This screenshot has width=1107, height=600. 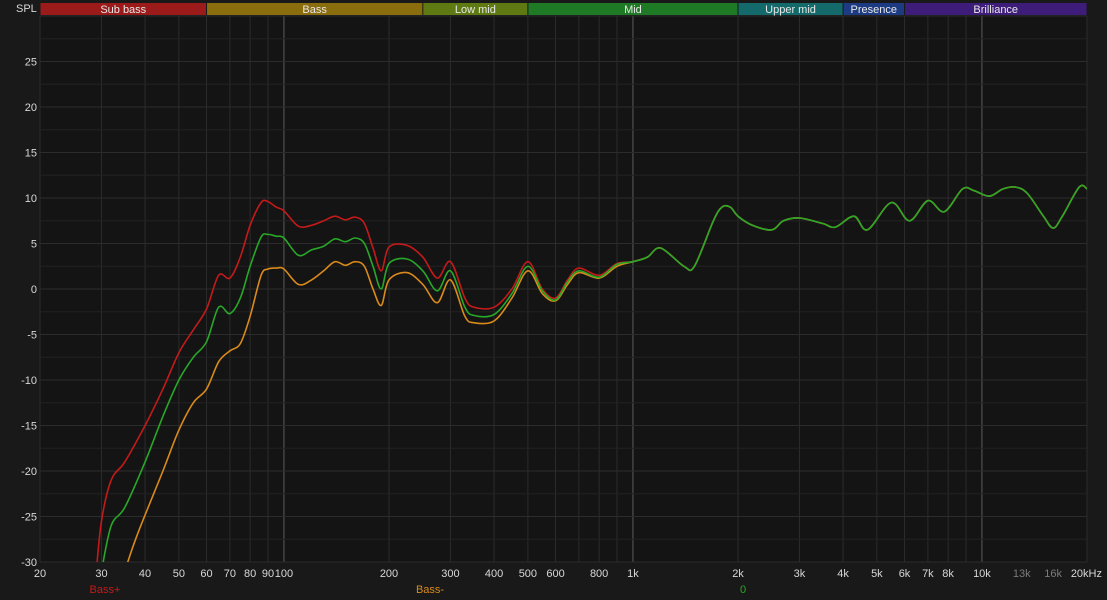 I want to click on x-tick-label: 500, so click(x=528, y=574).